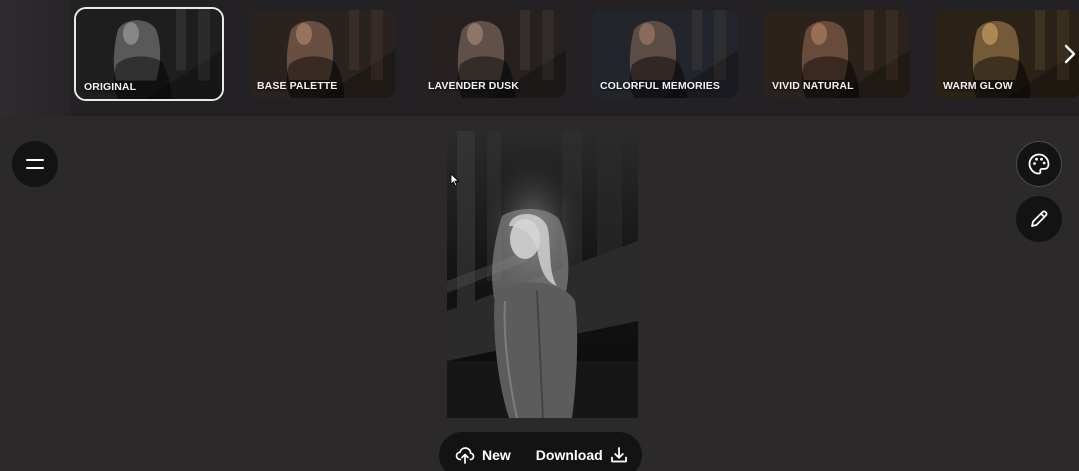  I want to click on action-bar: New Download, so click(540, 451).